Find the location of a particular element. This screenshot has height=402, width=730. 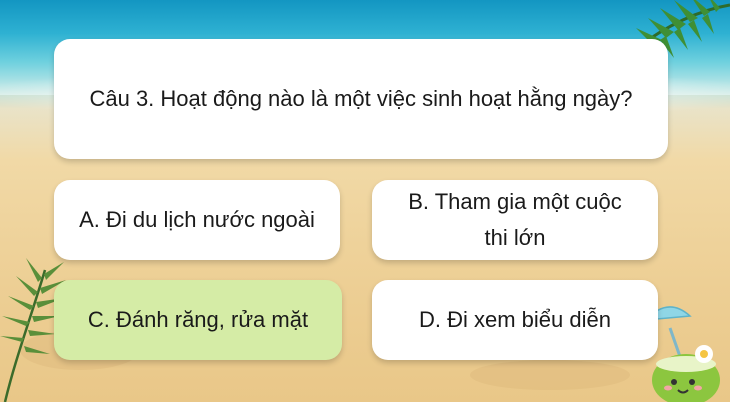

answer-a-label: A. Đi du lịch nước ngoài is located at coordinates (197, 219).